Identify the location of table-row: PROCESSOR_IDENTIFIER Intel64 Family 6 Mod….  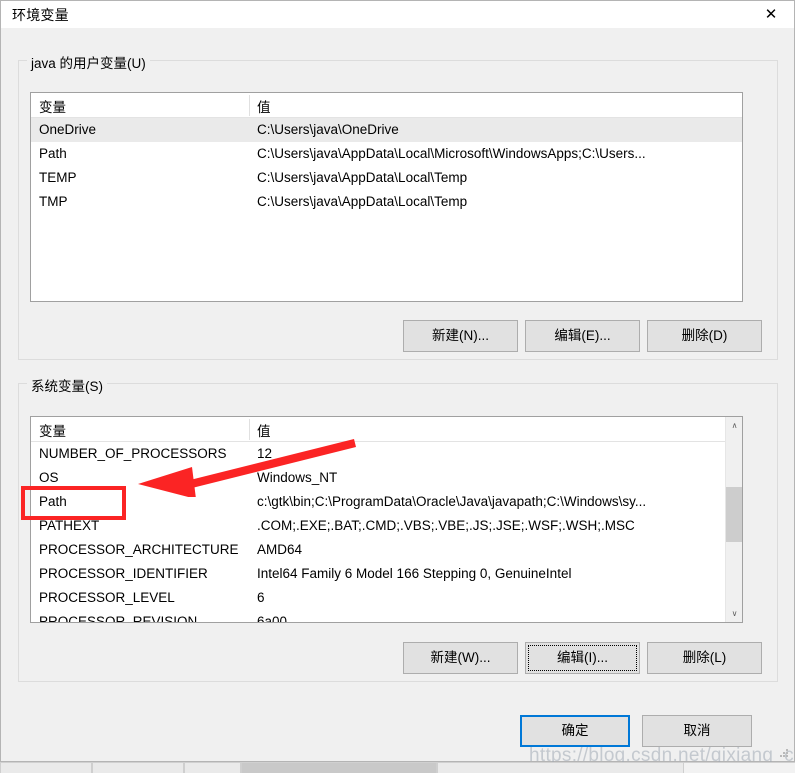
(386, 574).